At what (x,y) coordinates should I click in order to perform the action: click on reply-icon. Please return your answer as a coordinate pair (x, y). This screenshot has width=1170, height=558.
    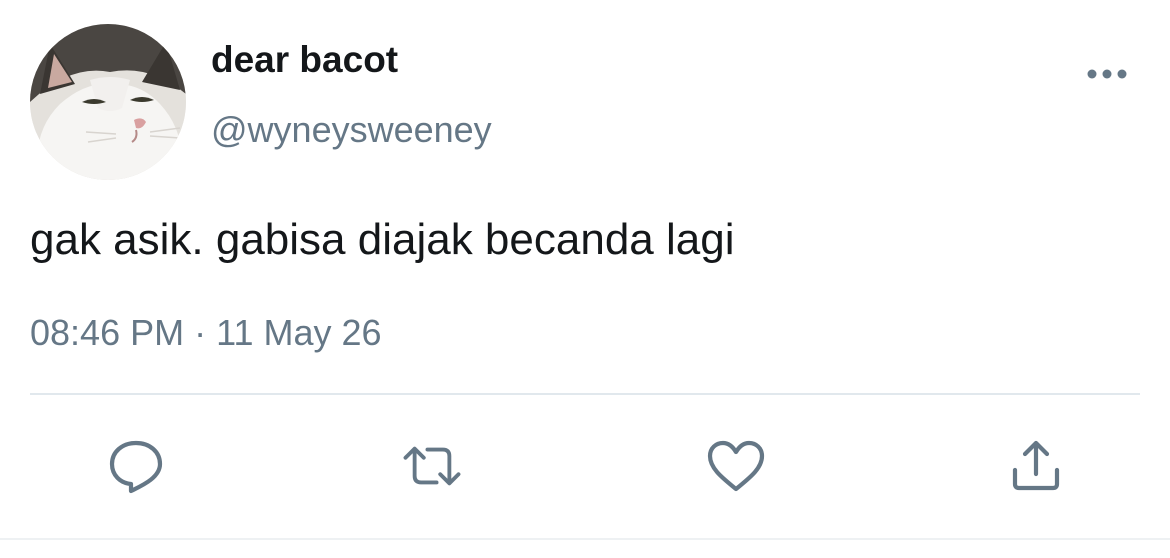
    Looking at the image, I should click on (136, 467).